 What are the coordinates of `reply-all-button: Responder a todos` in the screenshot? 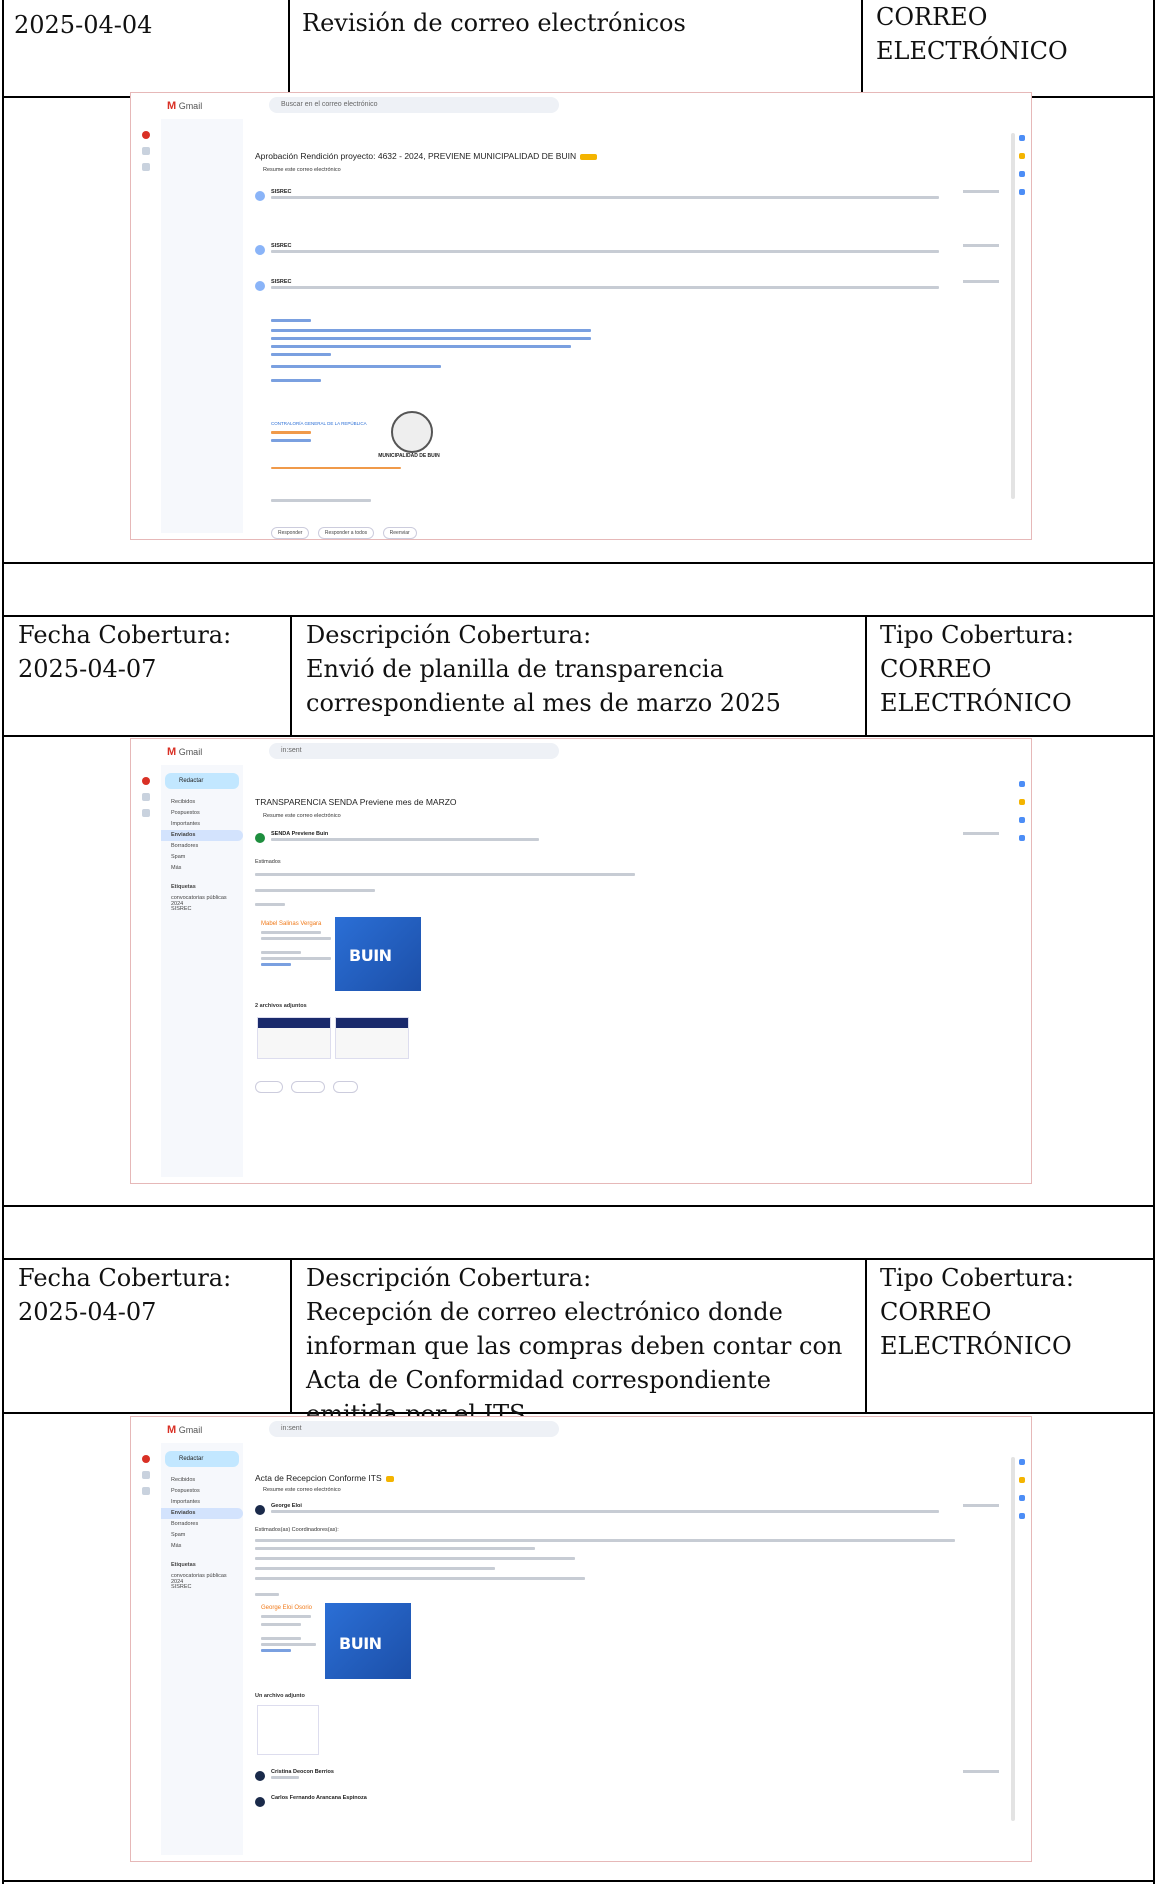 It's located at (346, 533).